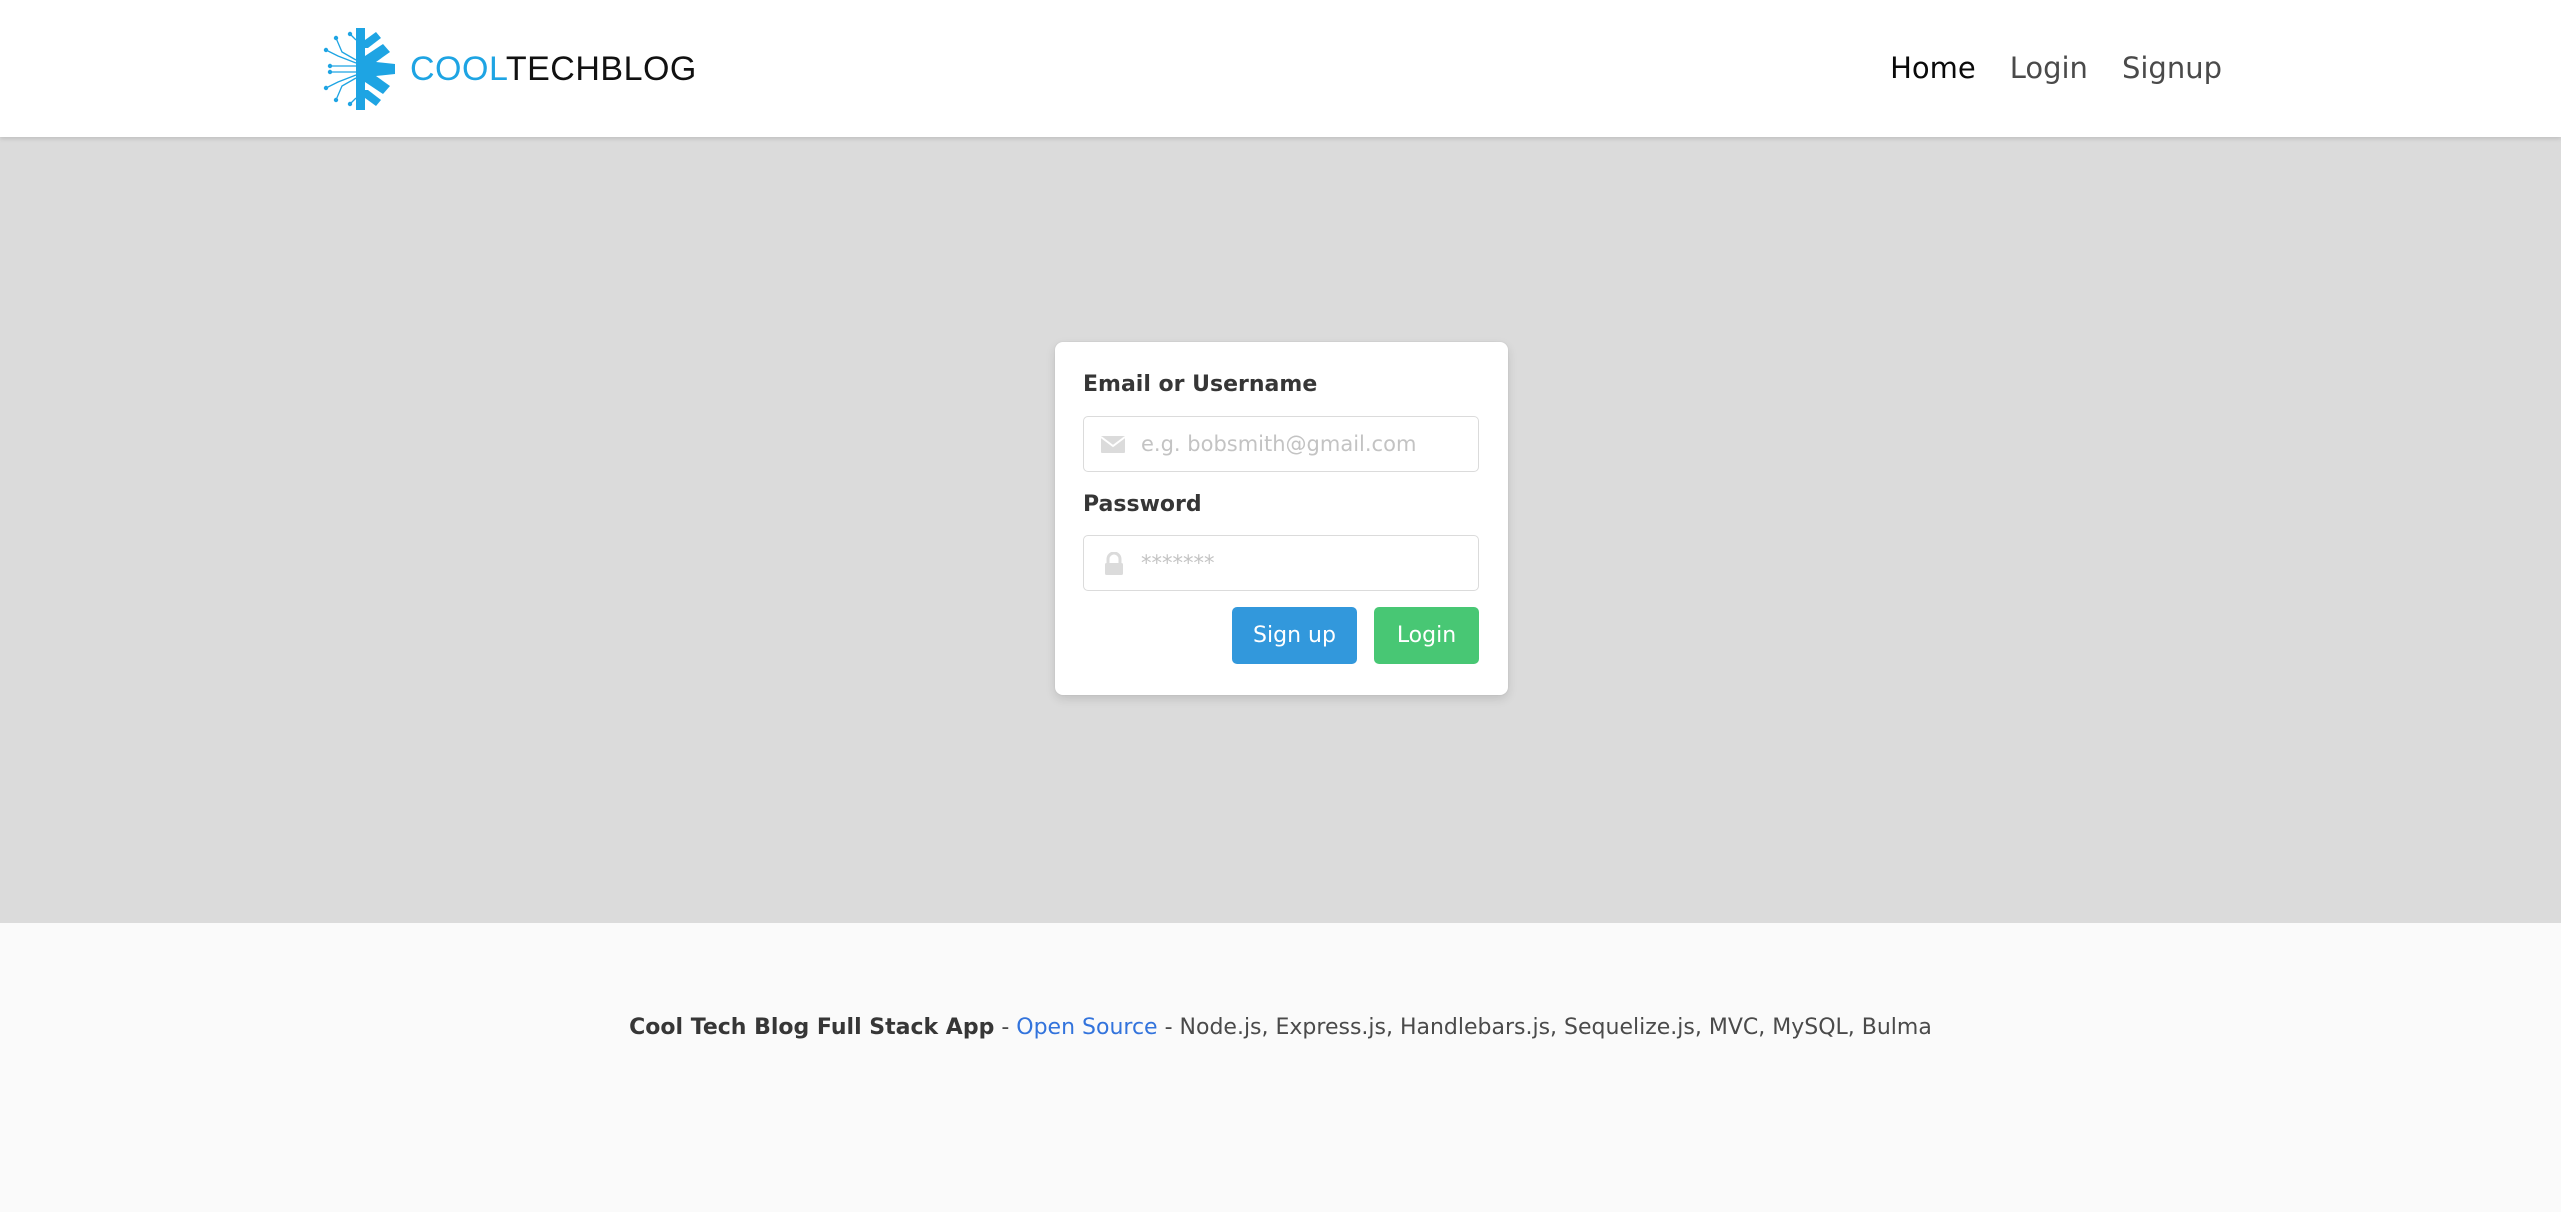 The width and height of the screenshot is (2561, 1212). Describe the element at coordinates (1306, 444) in the screenshot. I see `username-input` at that location.